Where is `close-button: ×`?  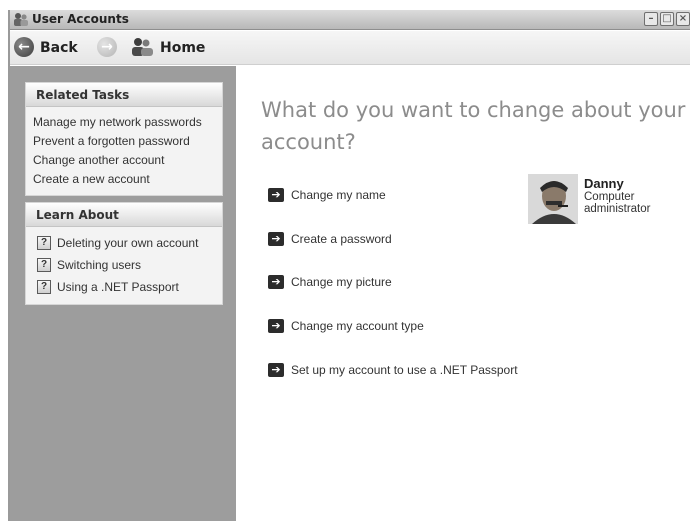
close-button: × is located at coordinates (683, 19).